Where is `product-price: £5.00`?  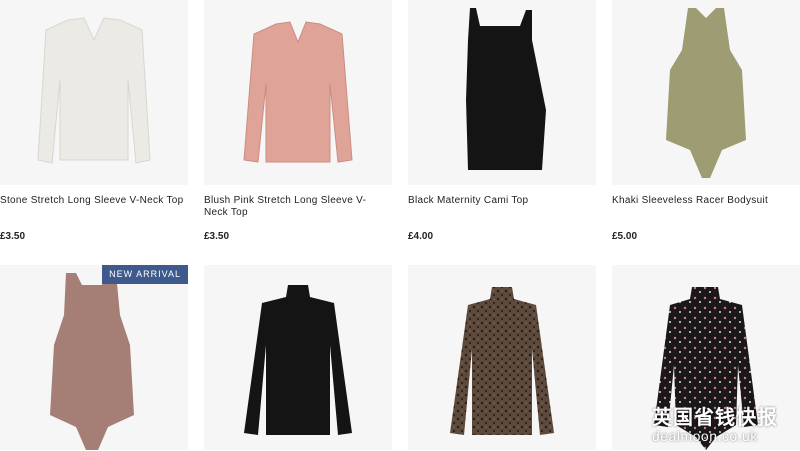 product-price: £5.00 is located at coordinates (625, 236).